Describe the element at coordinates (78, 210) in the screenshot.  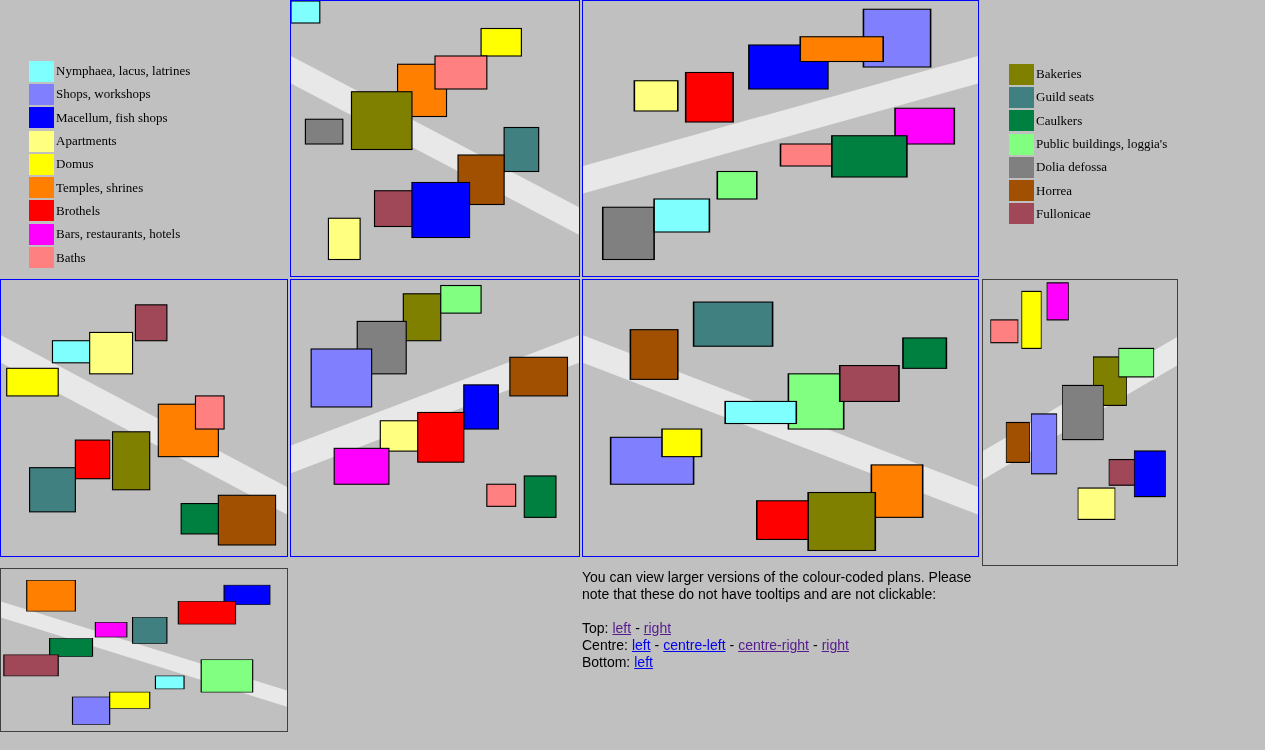
I see `legend-label: Brothels` at that location.